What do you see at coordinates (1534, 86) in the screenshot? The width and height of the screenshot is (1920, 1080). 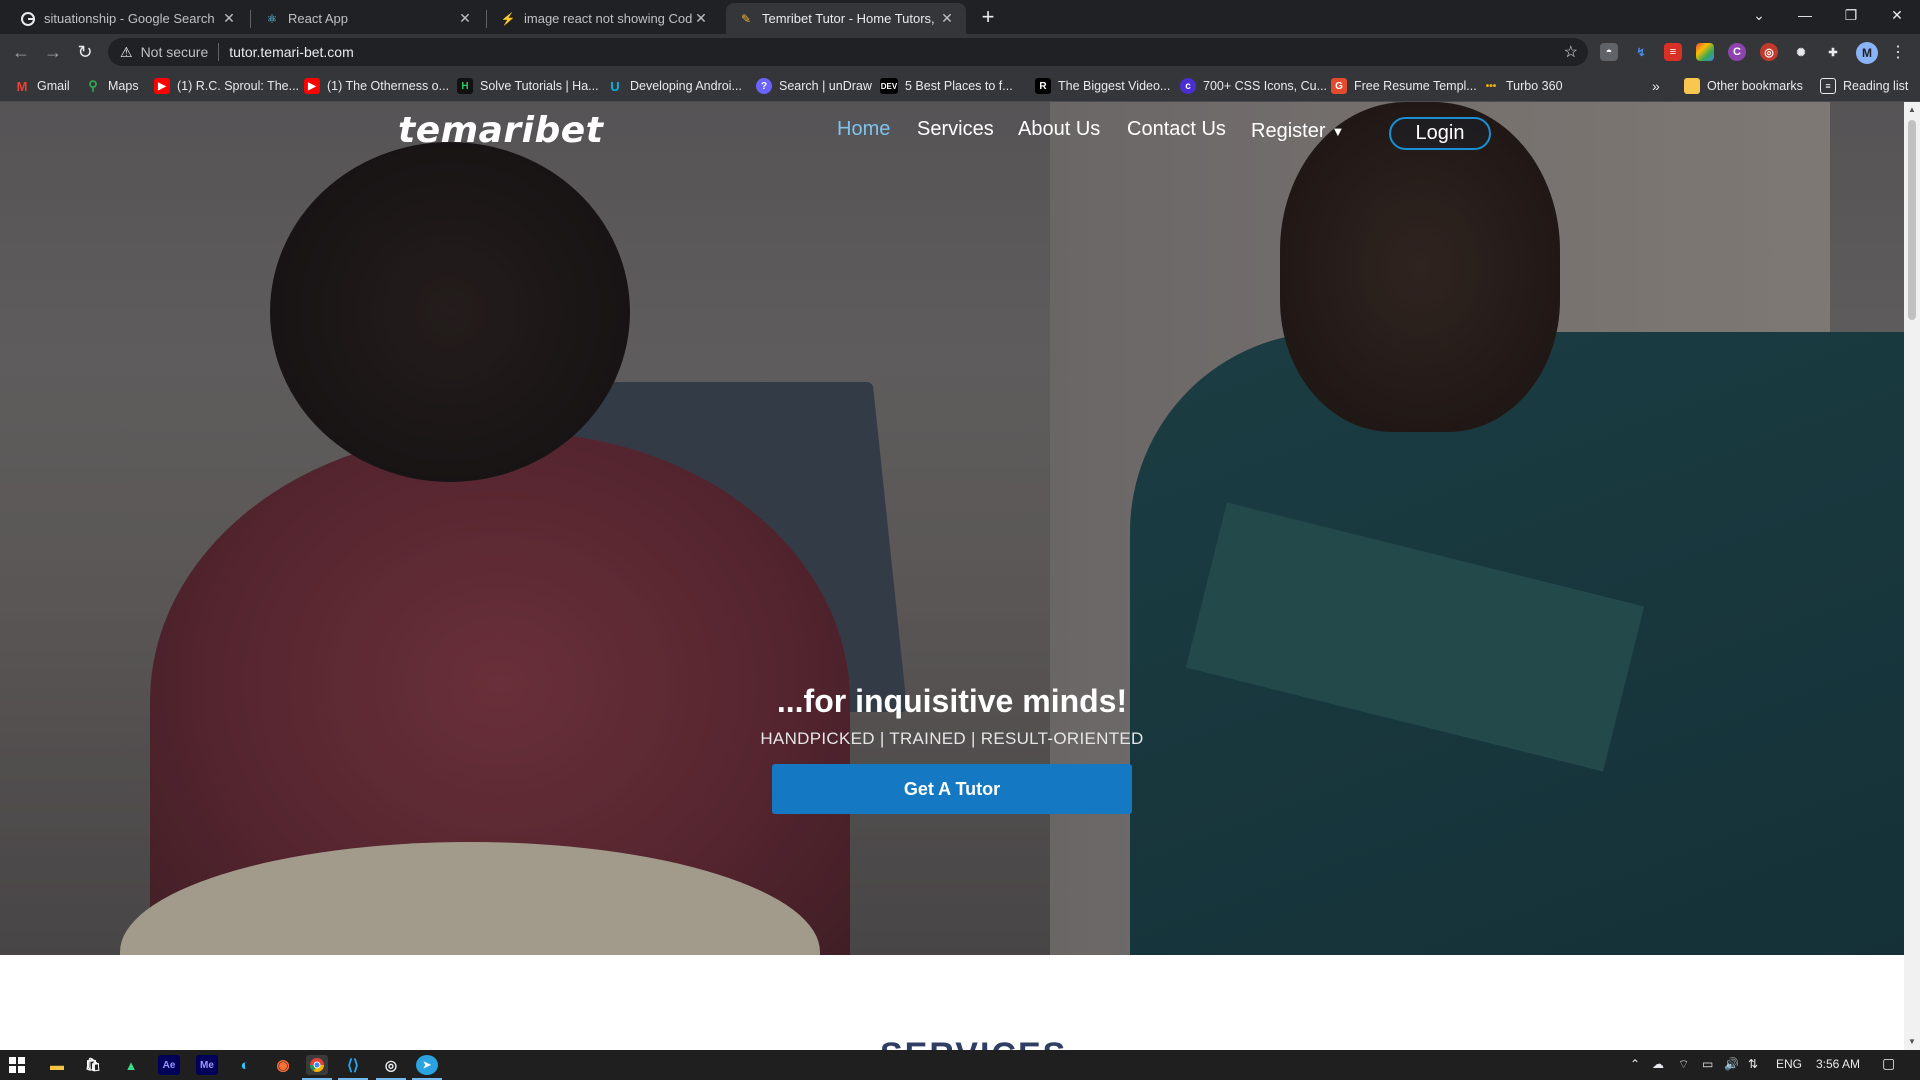 I see `bookmark-label: Turbo 360` at bounding box center [1534, 86].